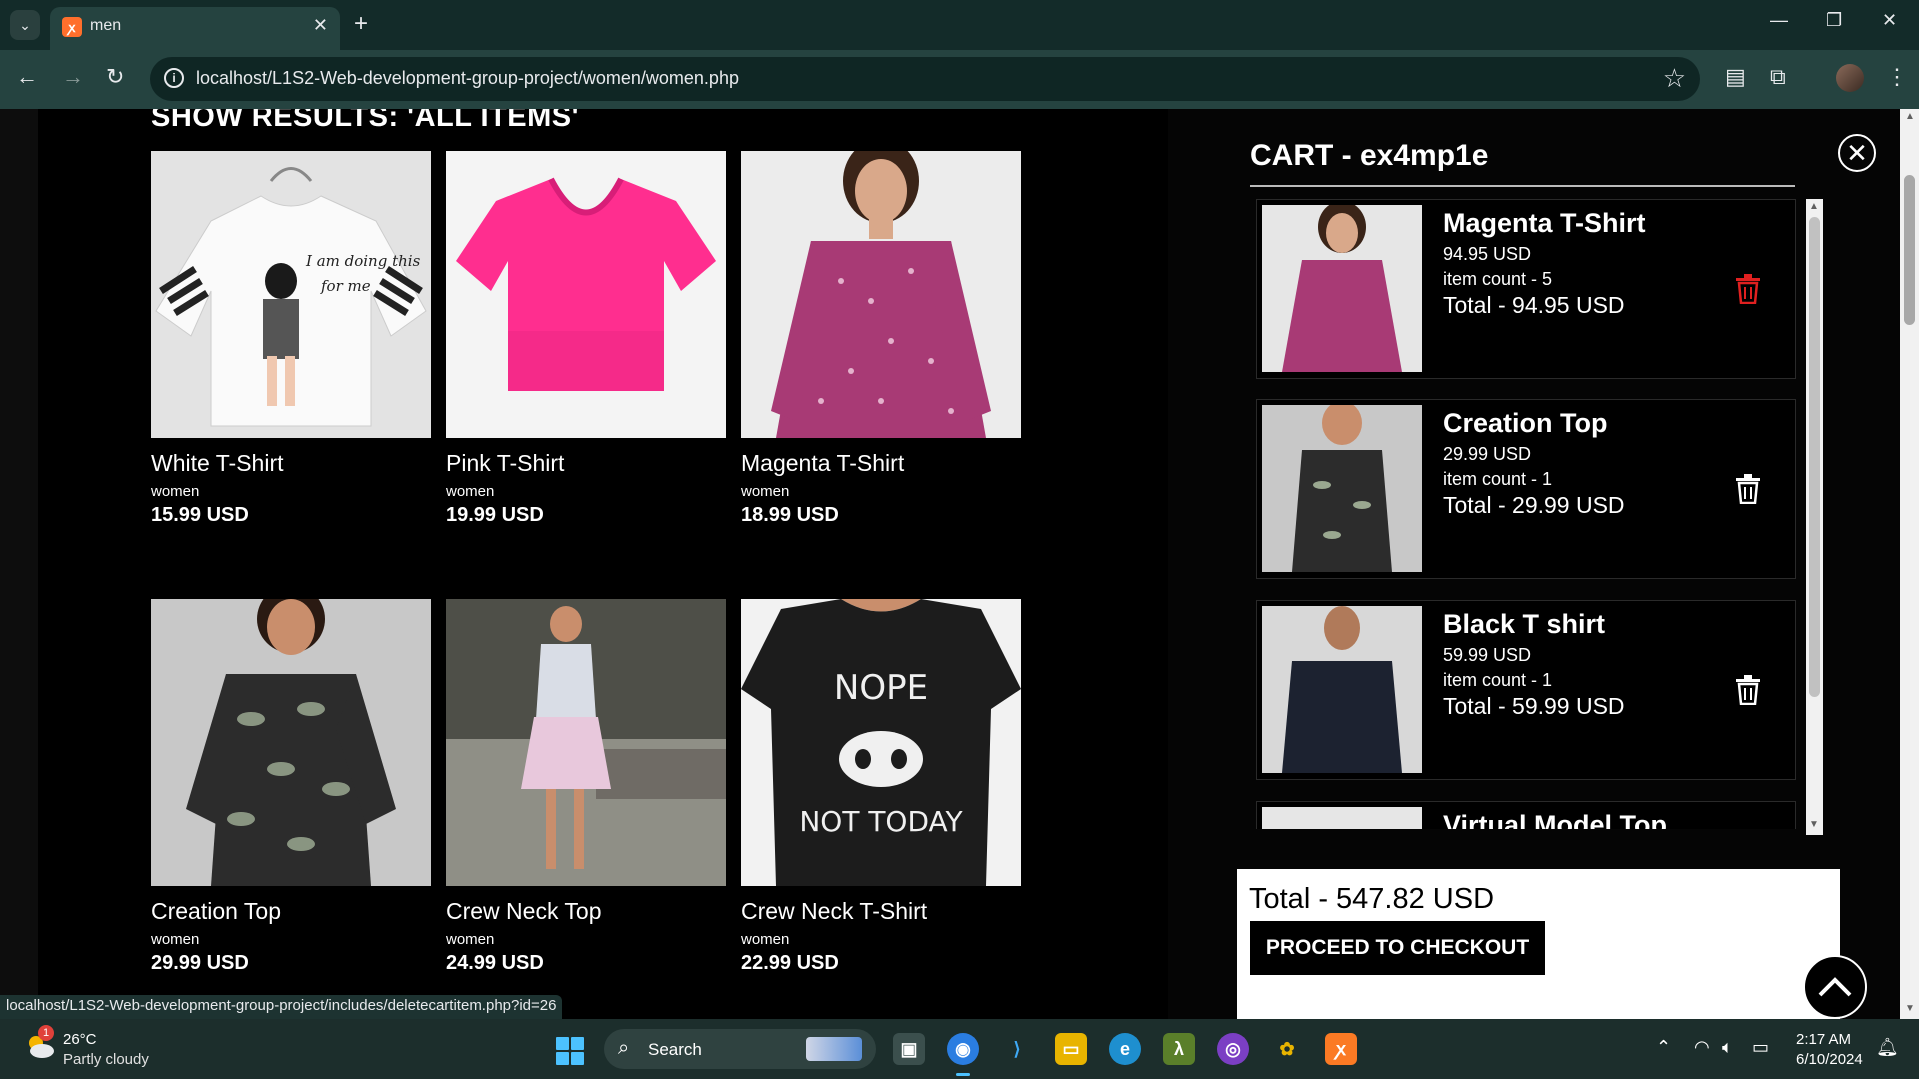 The image size is (1919, 1079). I want to click on new-tab-button: +, so click(361, 24).